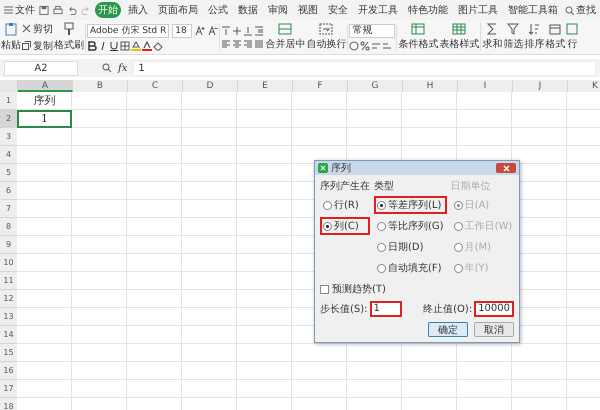  I want to click on row-header: 11, so click(8, 281).